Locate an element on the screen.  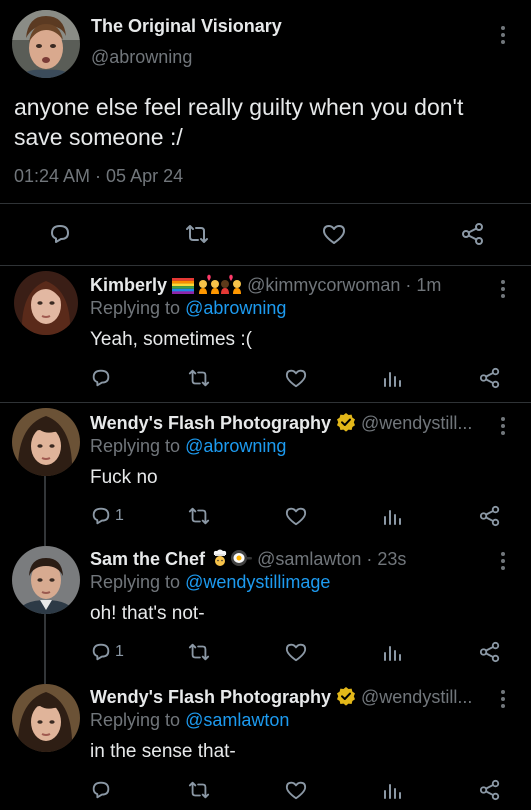
handle: @samlawton · 23s is located at coordinates (331, 559).